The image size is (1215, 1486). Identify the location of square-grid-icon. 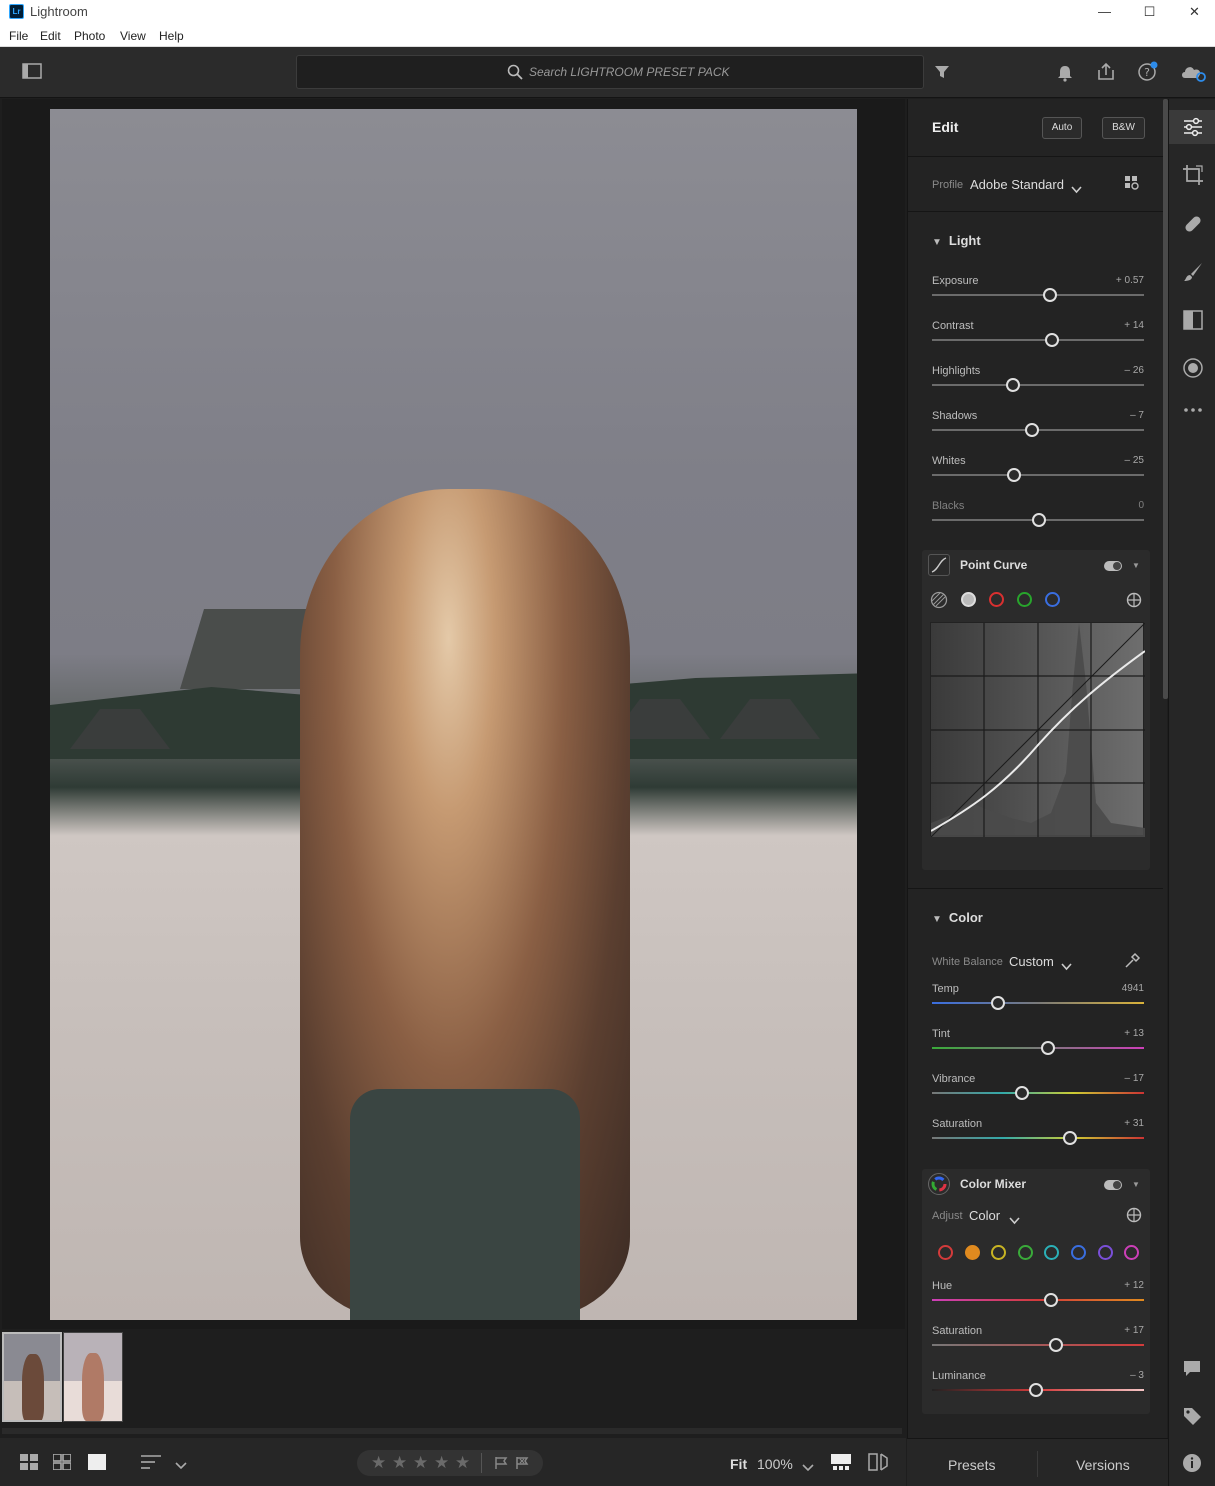
(29, 1464).